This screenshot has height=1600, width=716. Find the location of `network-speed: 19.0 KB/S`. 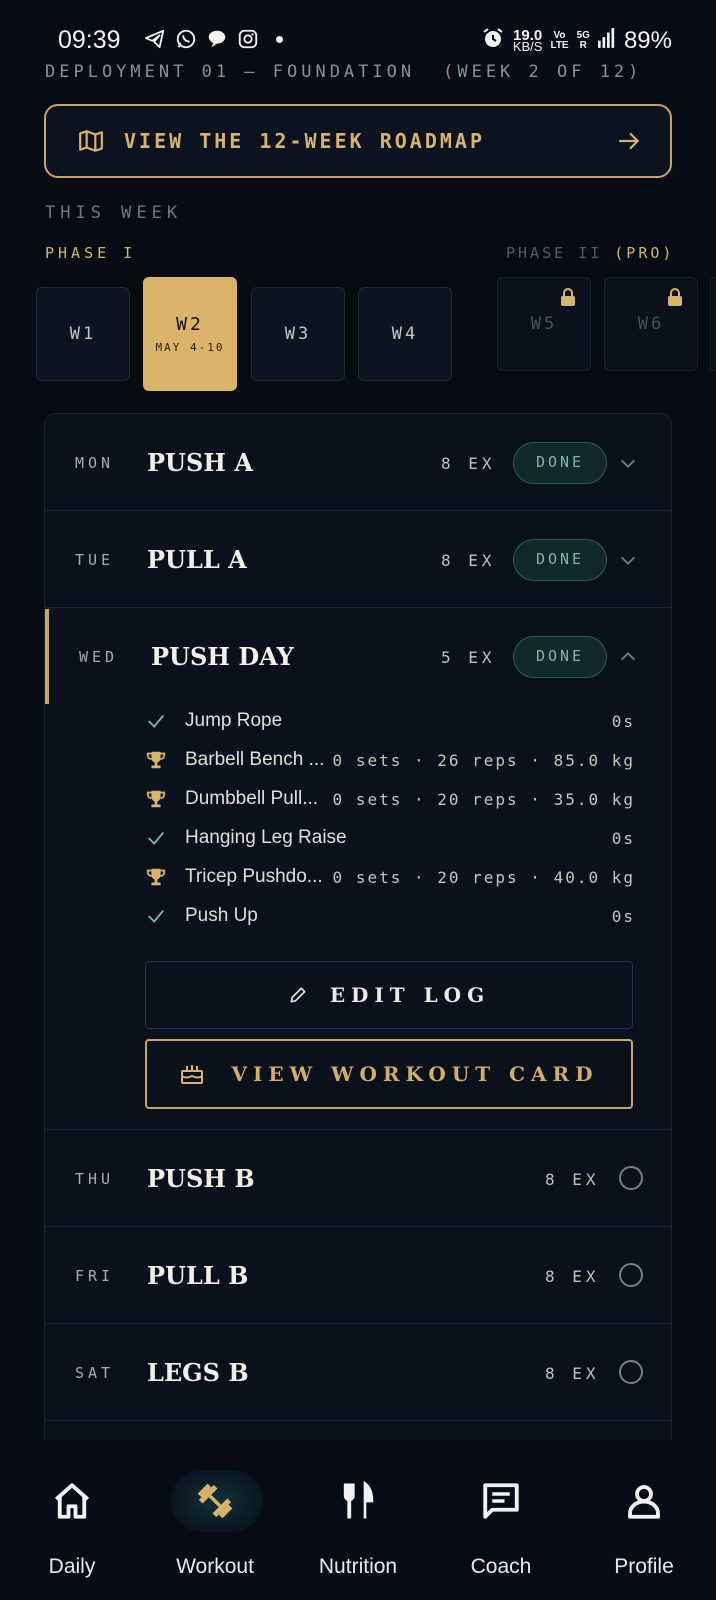

network-speed: 19.0 KB/S is located at coordinates (527, 41).